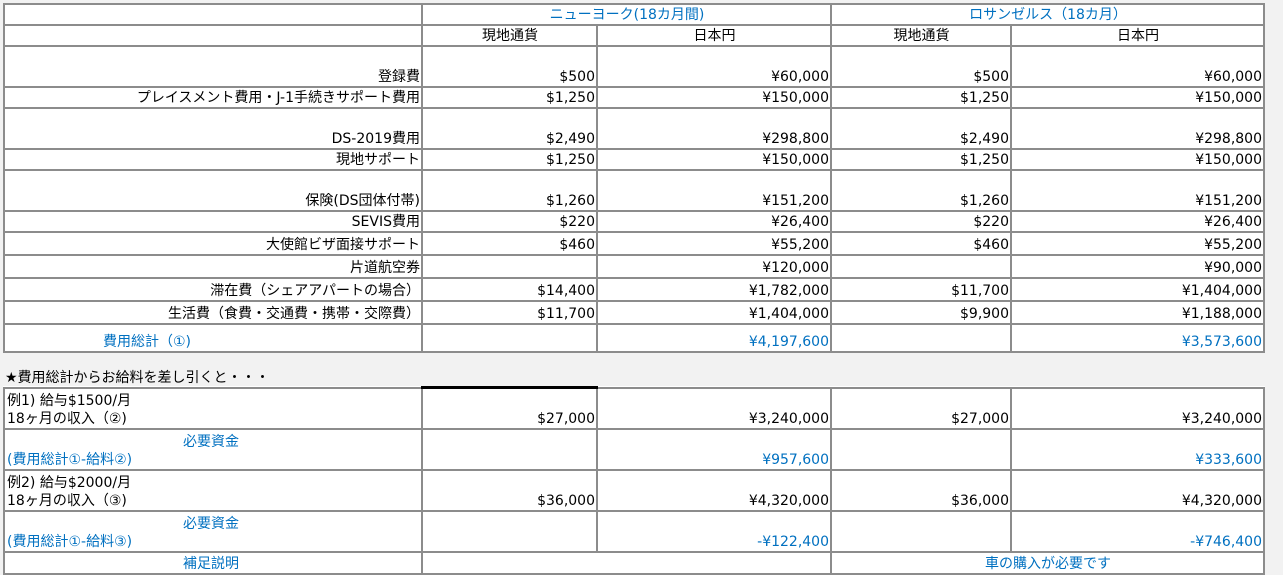  I want to click on ny-local-cell: $500, so click(509, 66).